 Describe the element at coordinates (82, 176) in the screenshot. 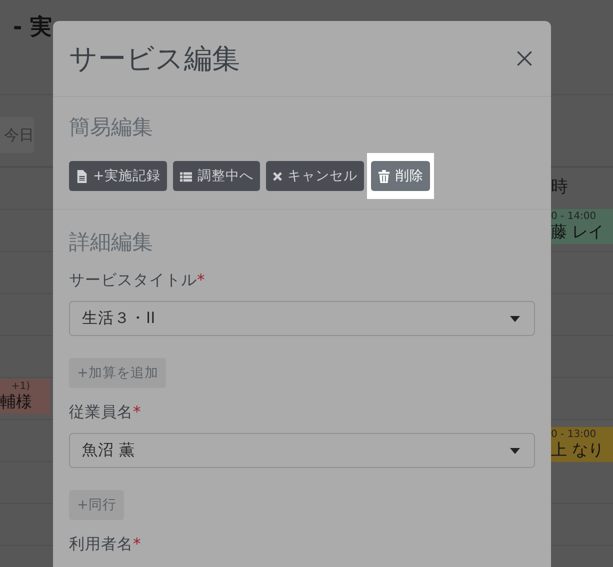

I see `document-icon` at that location.